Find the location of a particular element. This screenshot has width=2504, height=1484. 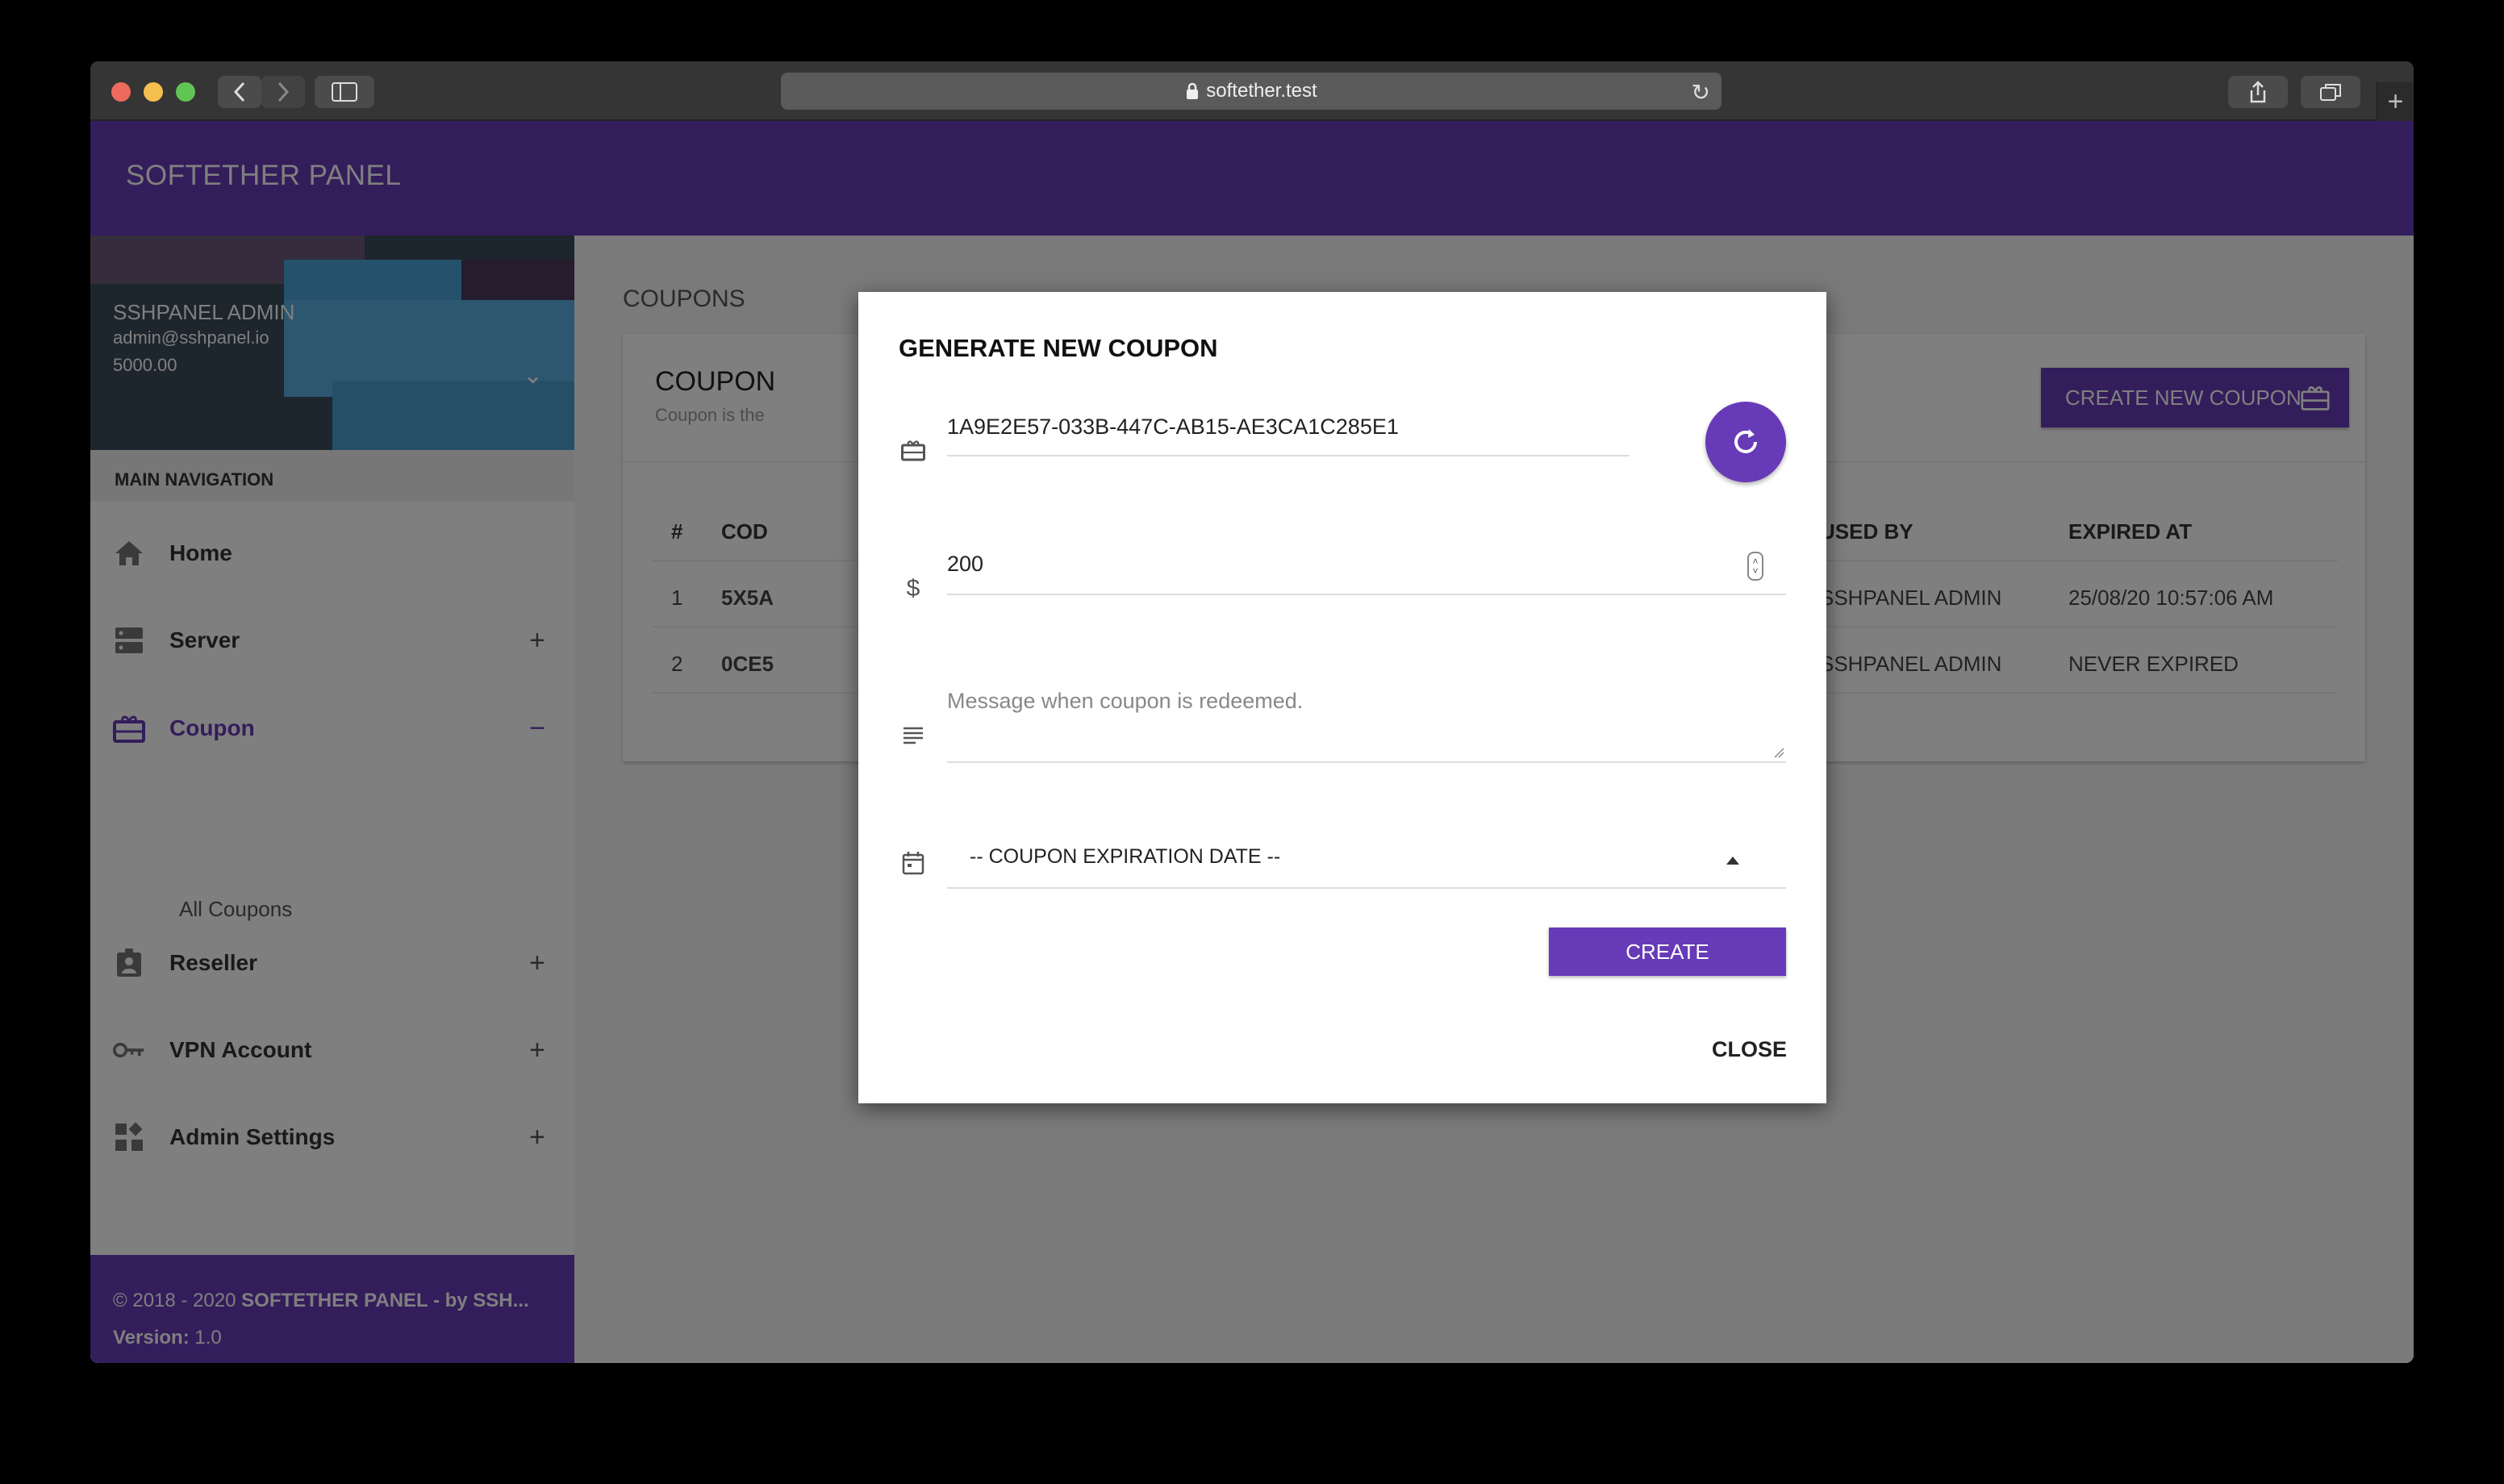

refresh-icon is located at coordinates (1745, 441).